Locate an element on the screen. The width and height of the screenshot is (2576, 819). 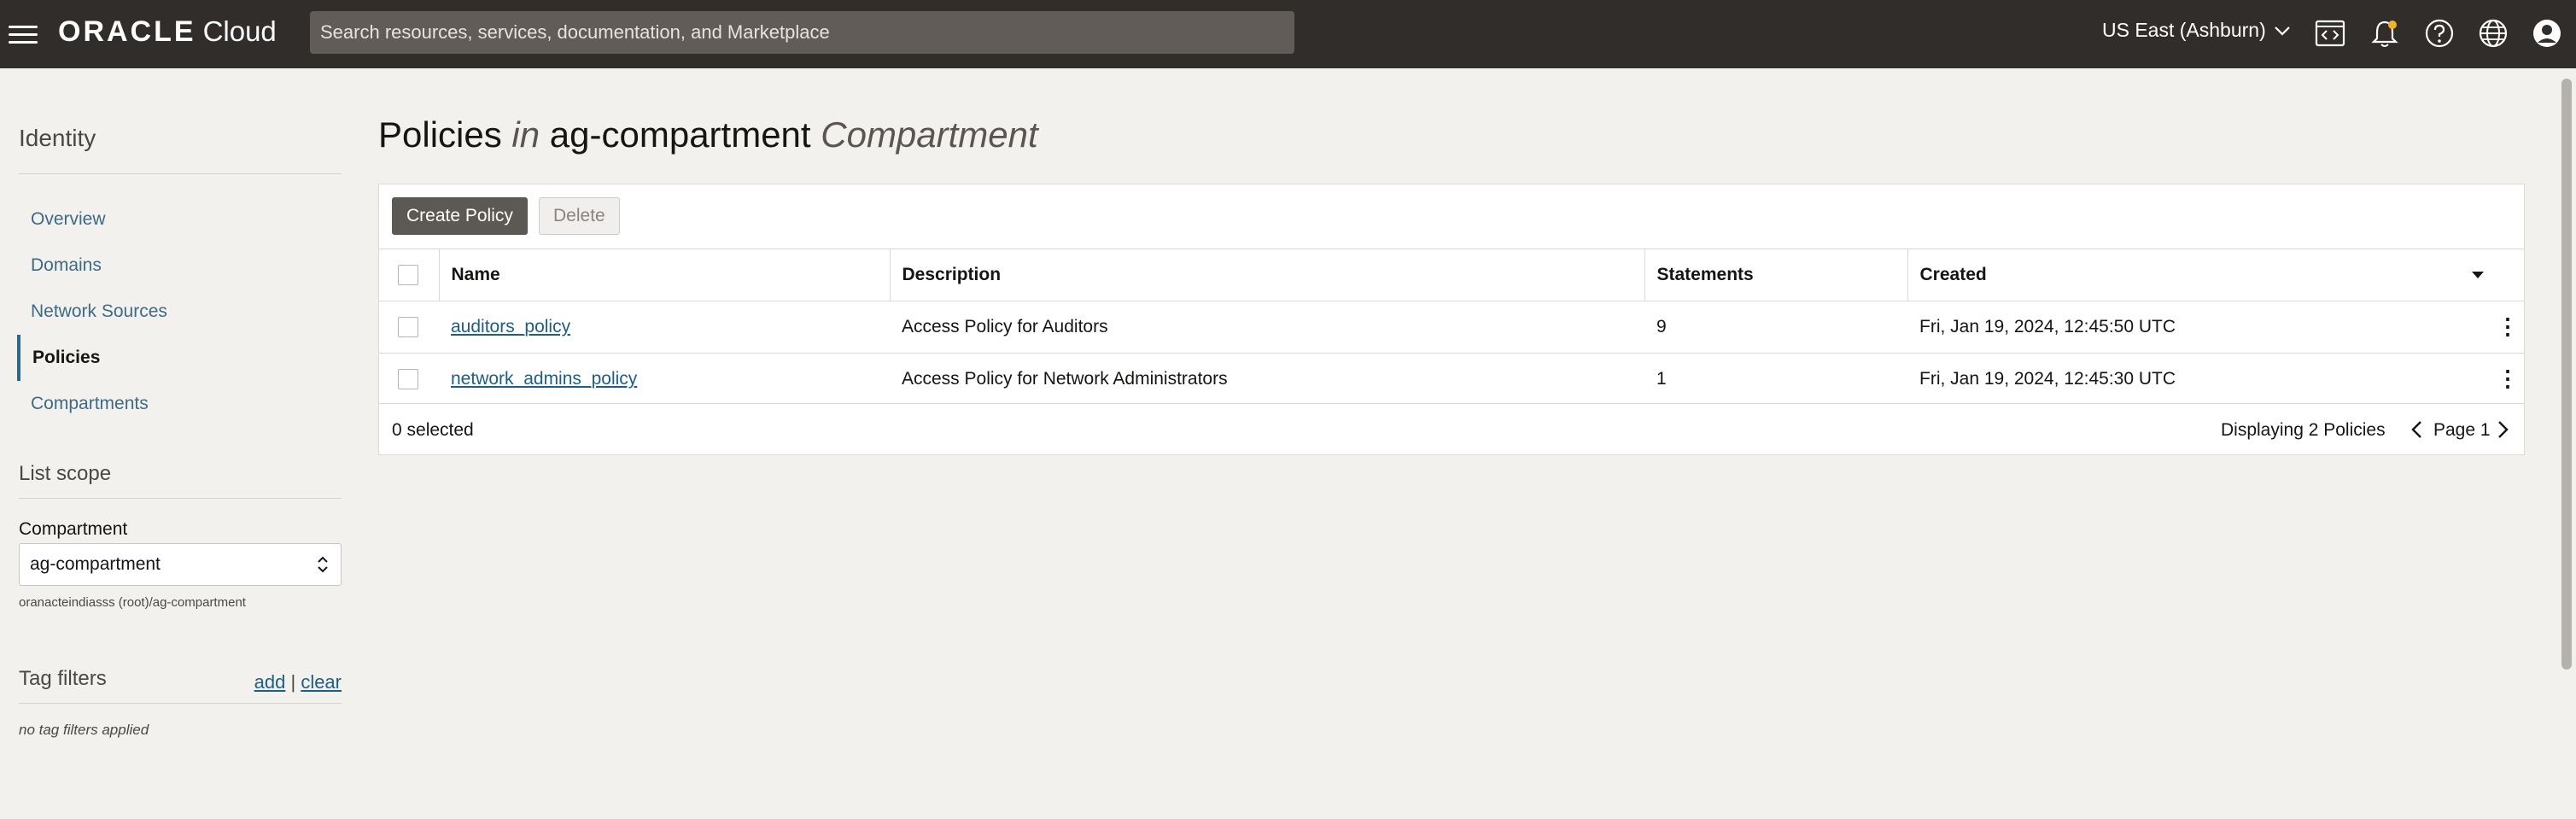
policy-description: Access Policy for Auditors is located at coordinates (1267, 327).